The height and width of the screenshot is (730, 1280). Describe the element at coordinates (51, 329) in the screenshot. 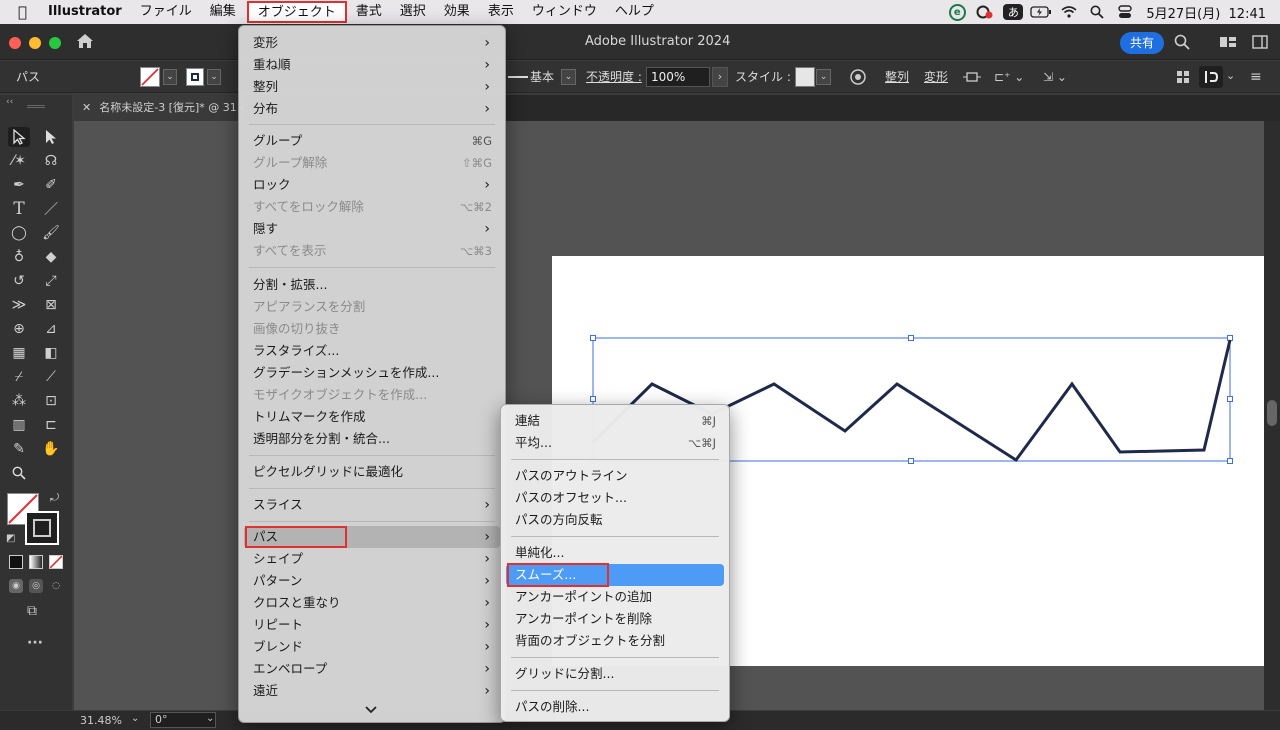

I see `perspective-grid-tool-icon: ⊿` at that location.